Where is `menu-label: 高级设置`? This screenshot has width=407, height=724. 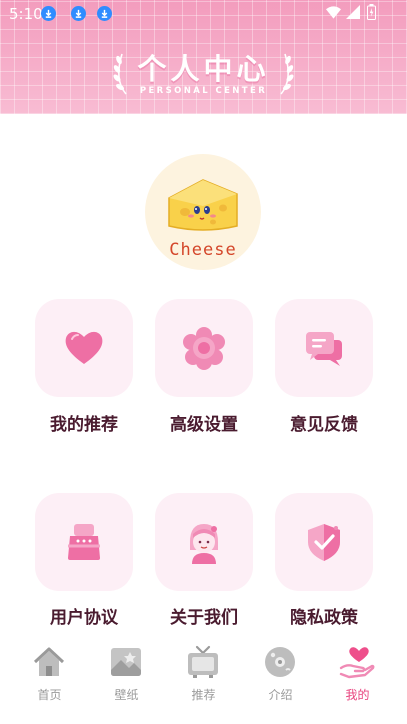
menu-label: 高级设置 is located at coordinates (204, 425).